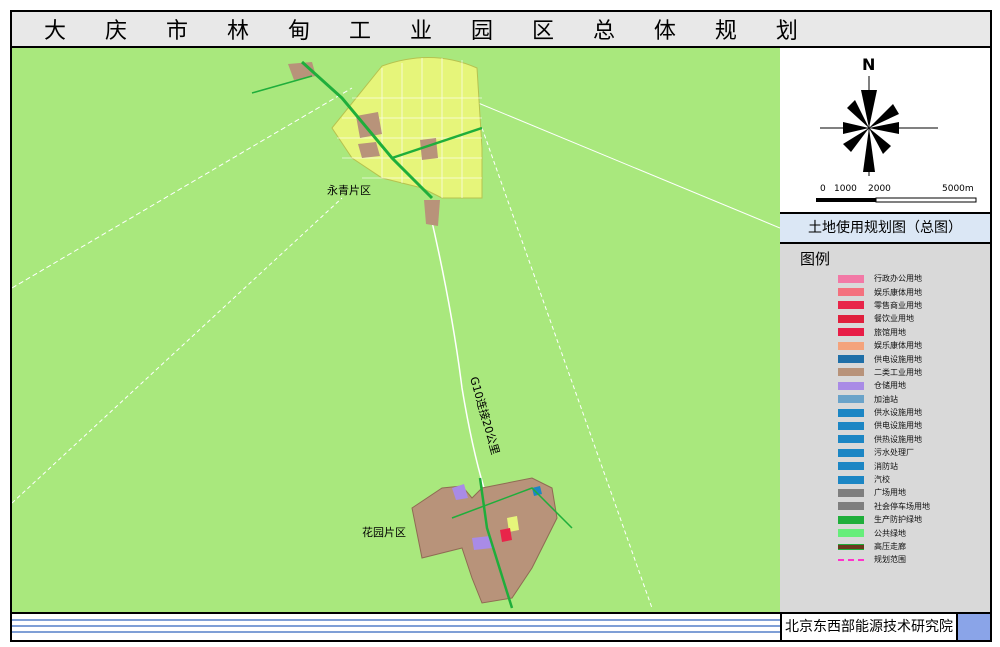 The width and height of the screenshot is (1000, 647). I want to click on organization-name: 北京东西部能源技术研究院, so click(868, 626).